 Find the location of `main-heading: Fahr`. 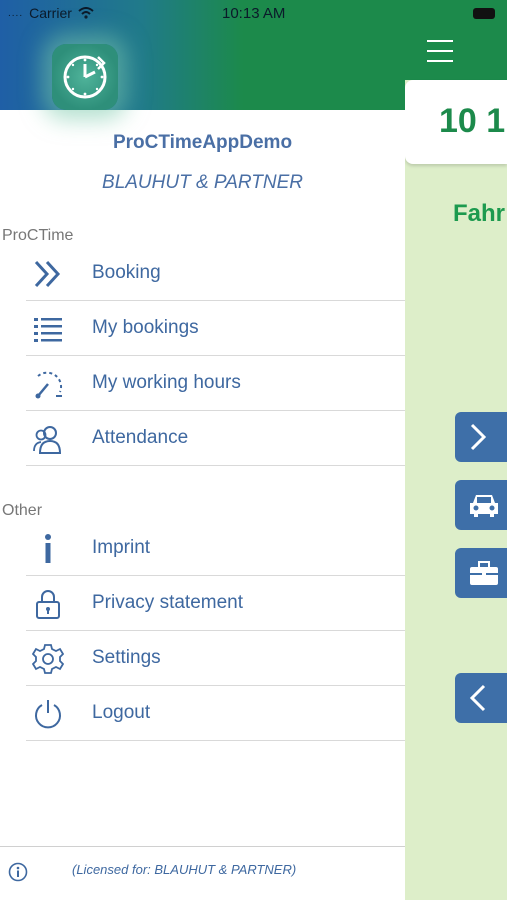

main-heading: Fahr is located at coordinates (479, 213).